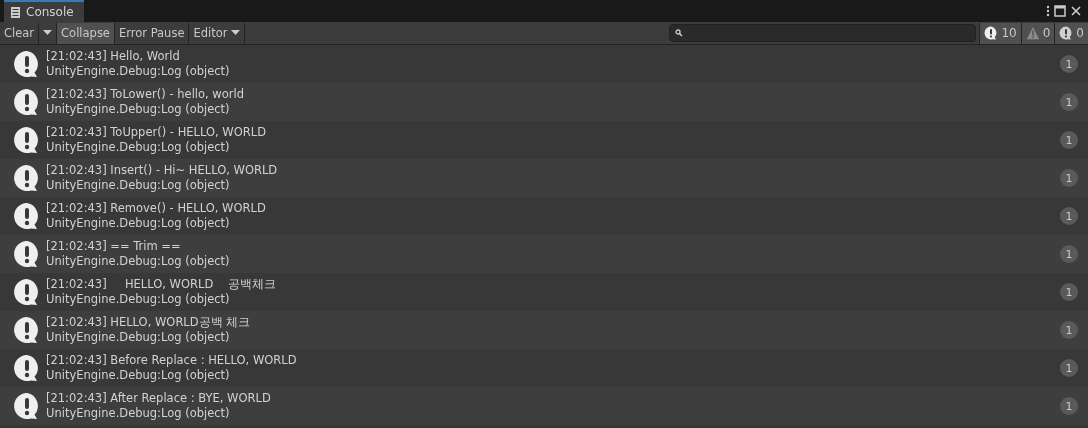 The width and height of the screenshot is (1088, 428). Describe the element at coordinates (171, 360) in the screenshot. I see `log-message: [21:02:43] Before Replace : HELLO, WORLD` at that location.